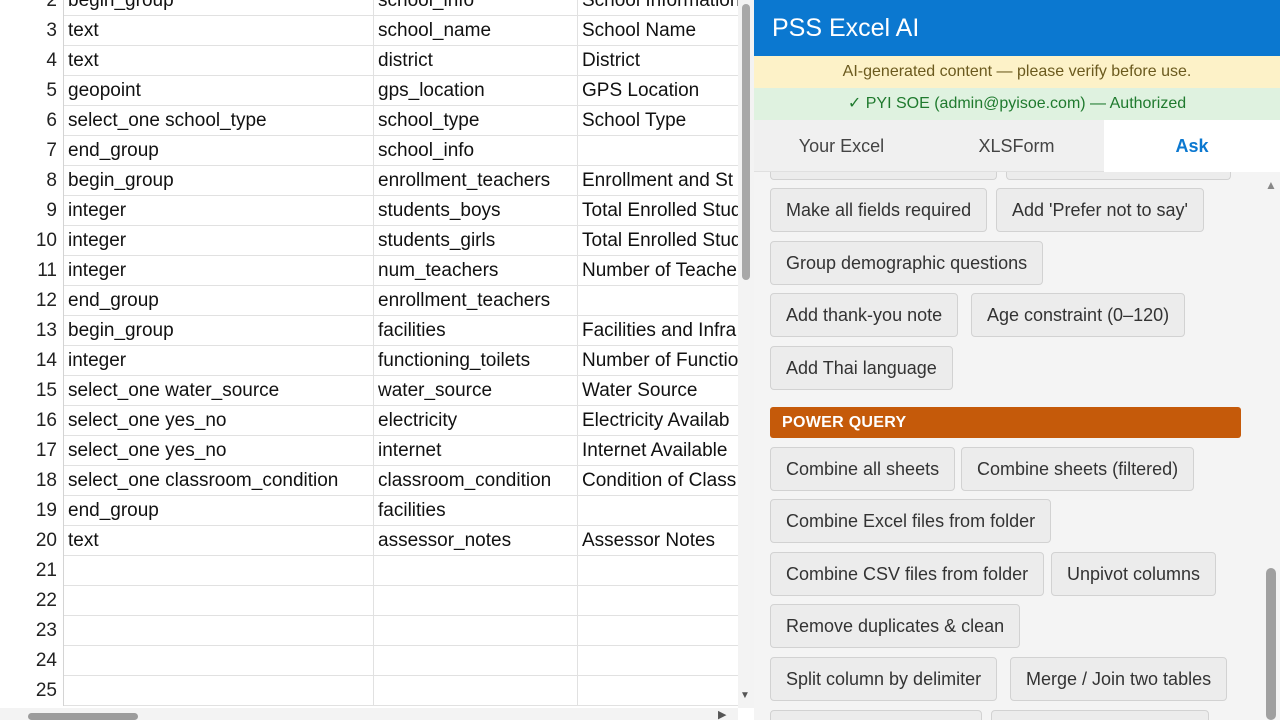 The height and width of the screenshot is (721, 1280). What do you see at coordinates (32, 511) in the screenshot?
I see `row-number: 19` at bounding box center [32, 511].